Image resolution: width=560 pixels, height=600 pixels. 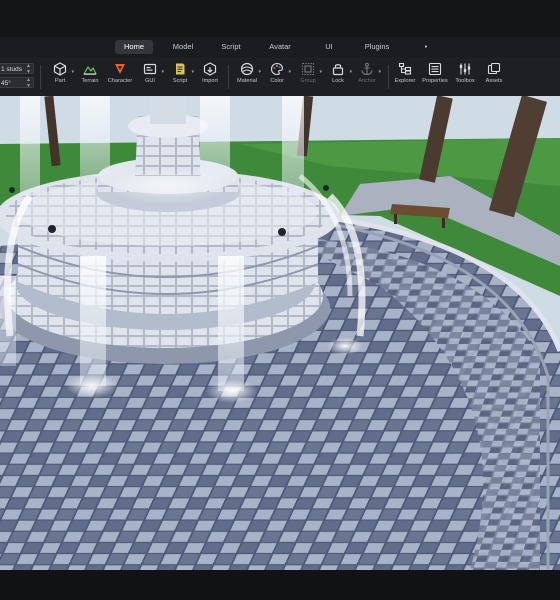 What do you see at coordinates (329, 47) in the screenshot?
I see `tab-ui: UI` at bounding box center [329, 47].